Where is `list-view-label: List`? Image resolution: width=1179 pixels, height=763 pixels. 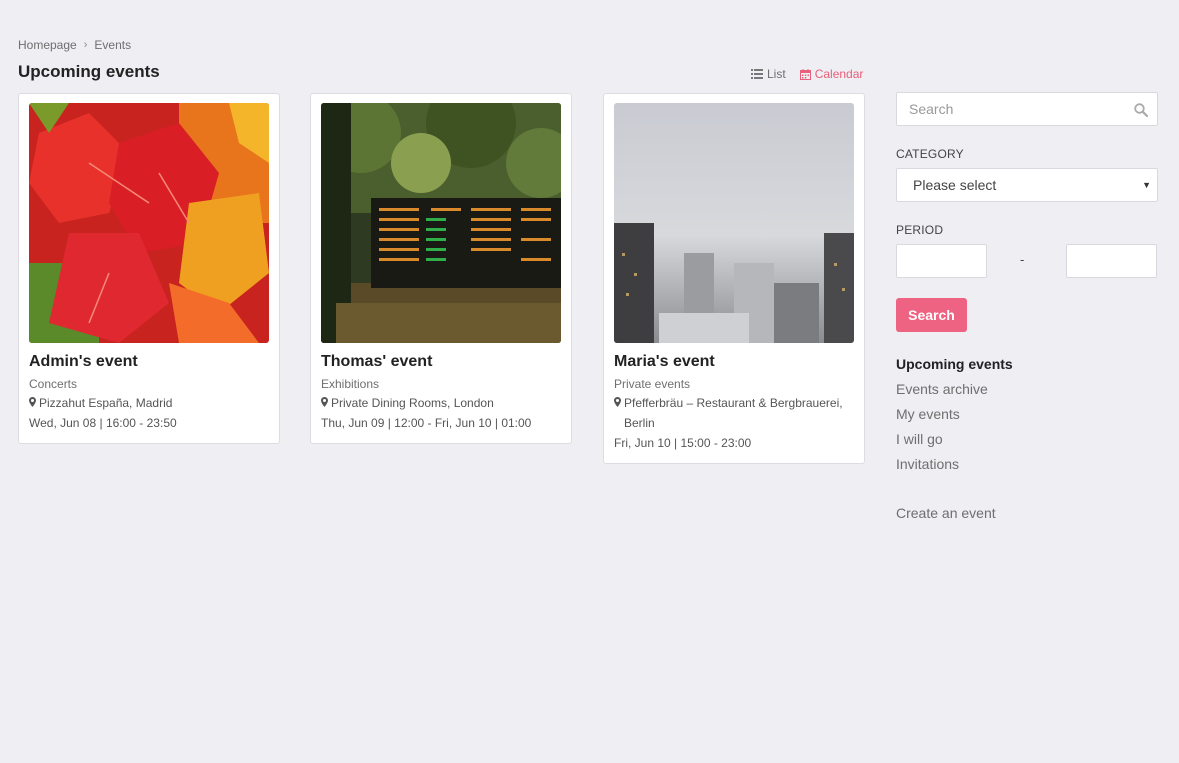 list-view-label: List is located at coordinates (776, 74).